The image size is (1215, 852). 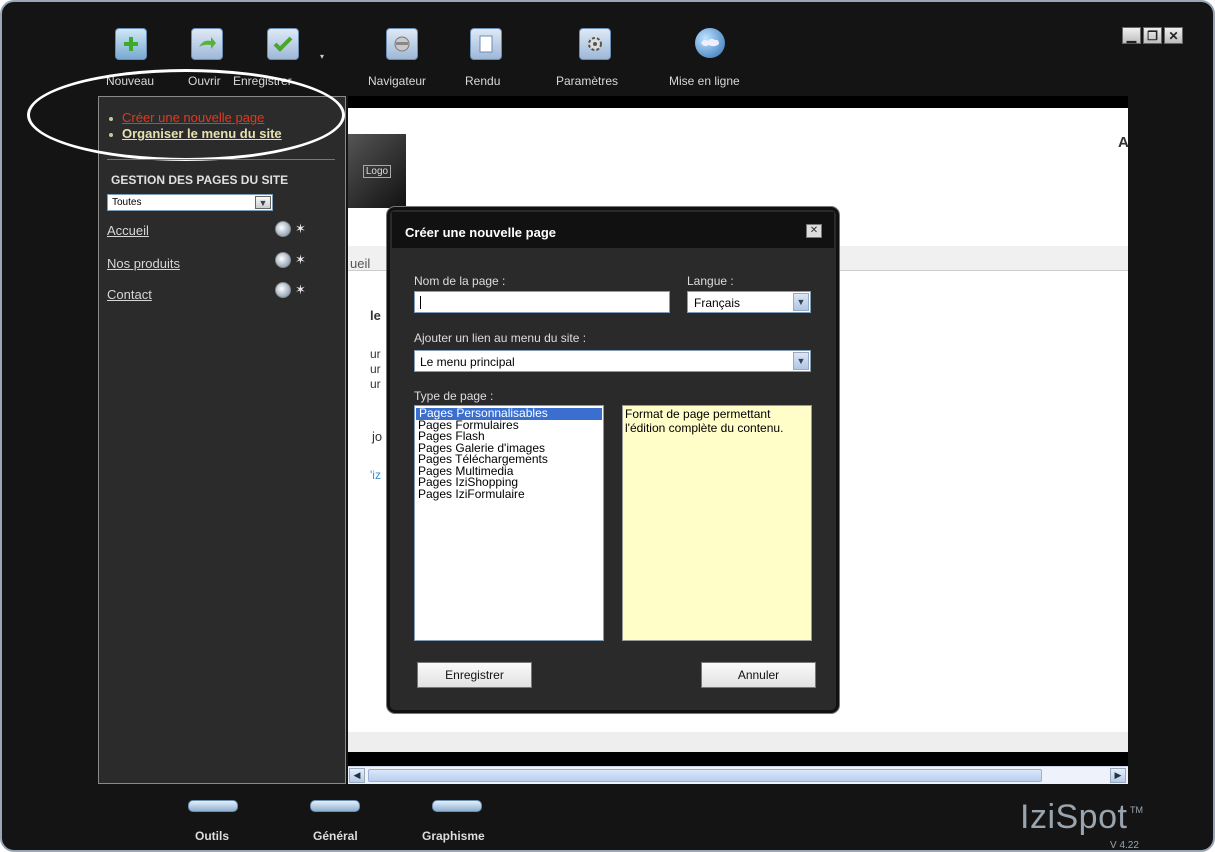 I want to click on browser-button, so click(x=402, y=44).